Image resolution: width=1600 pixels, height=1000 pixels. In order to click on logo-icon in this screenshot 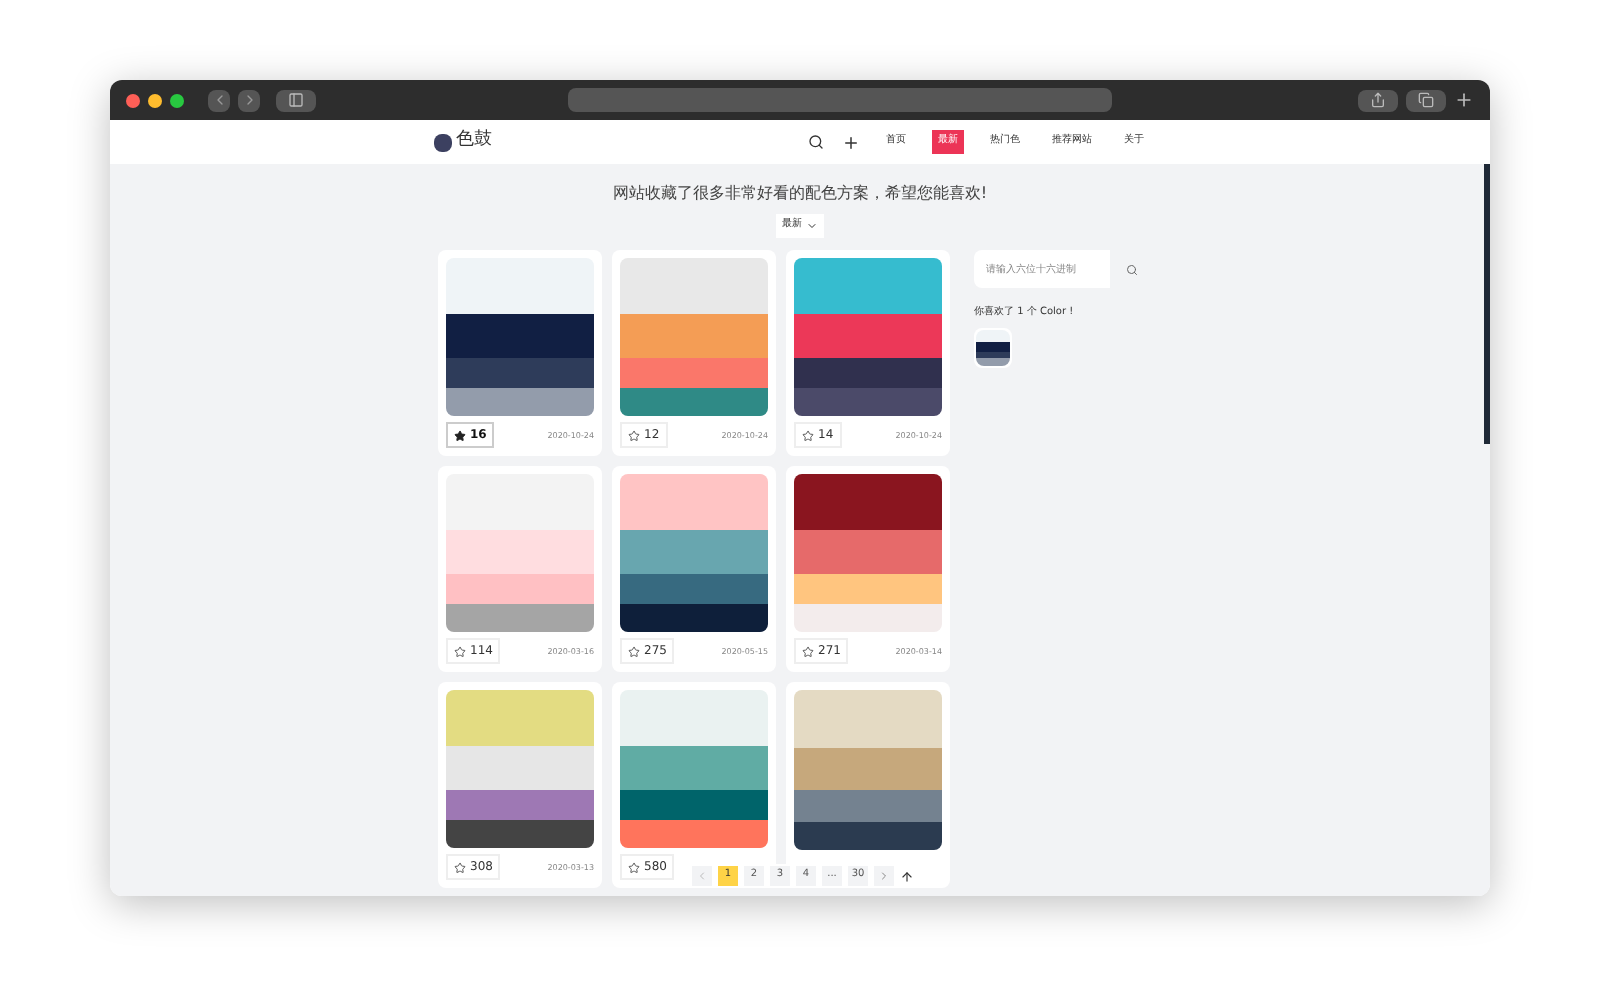, I will do `click(443, 142)`.